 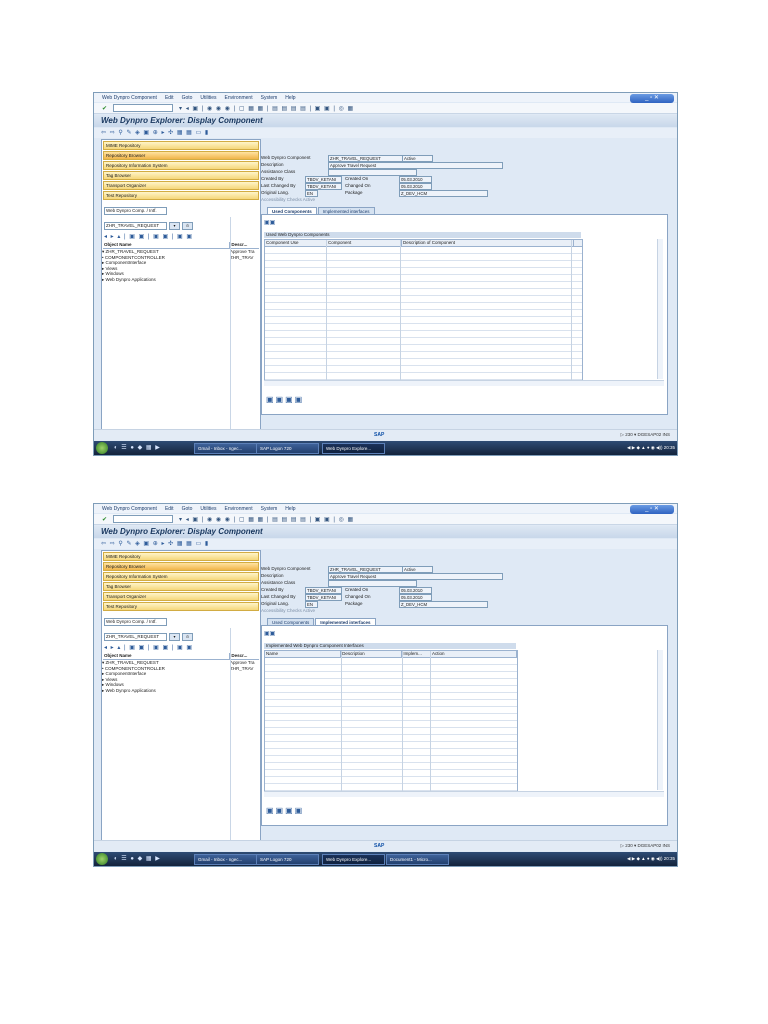 I want to click on grid-header-cell: Description, so click(x=372, y=654).